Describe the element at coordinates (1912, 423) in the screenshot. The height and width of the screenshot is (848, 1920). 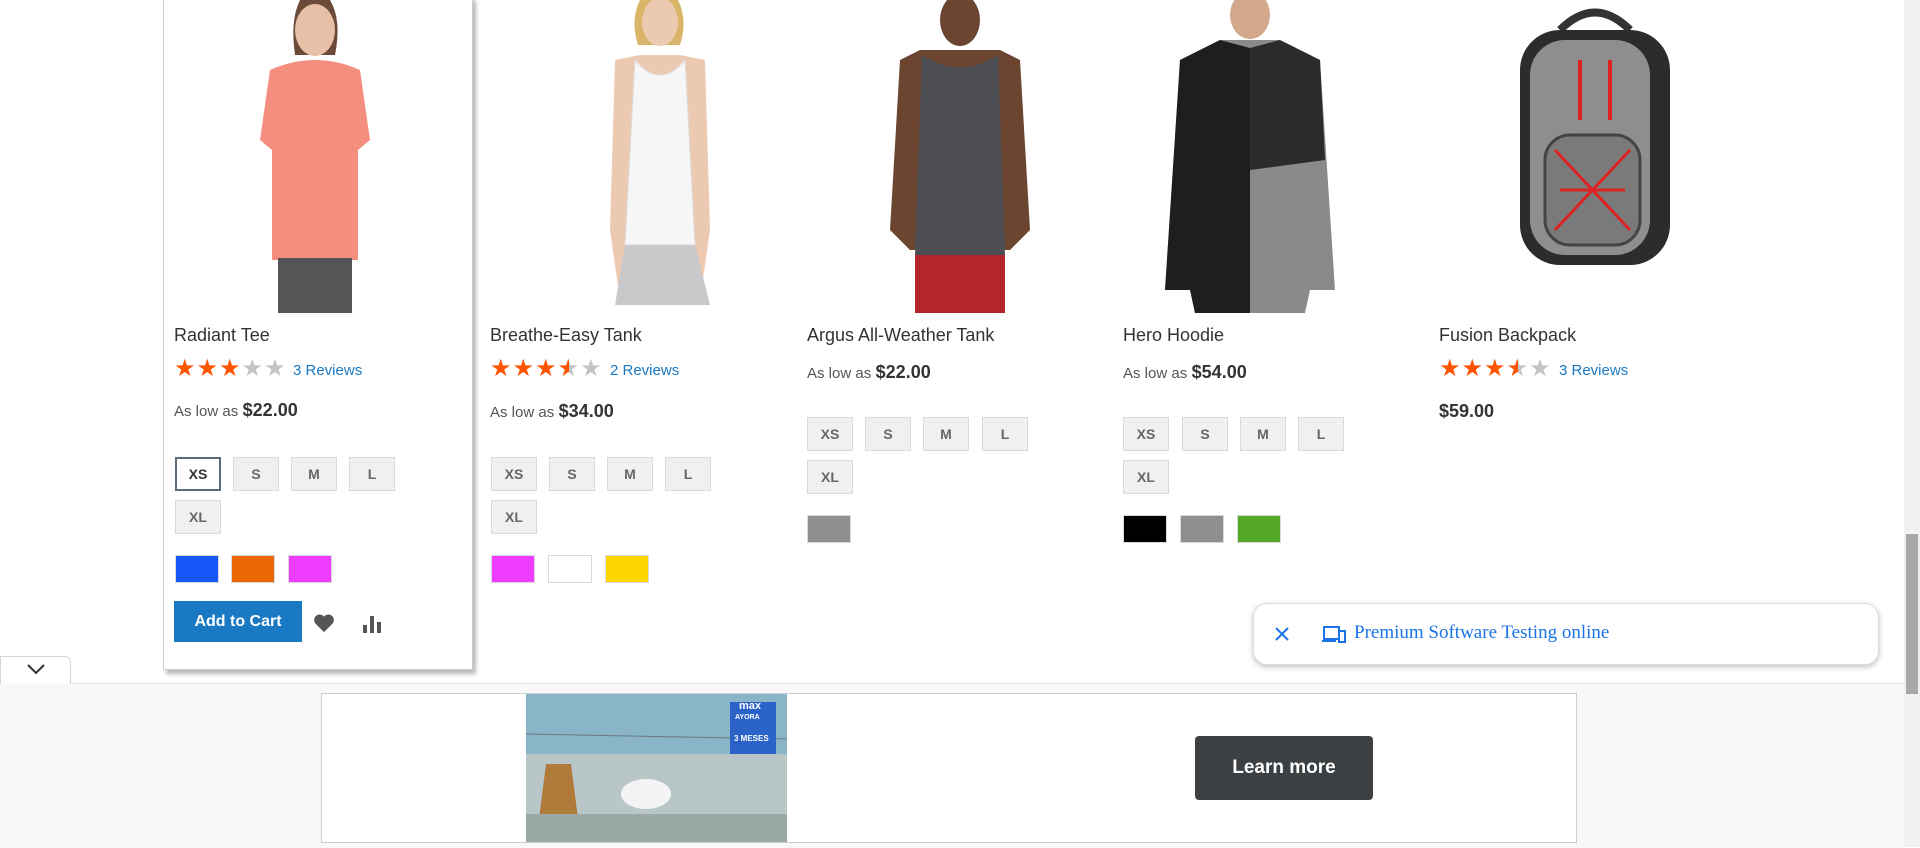
I see `scrollbar-track` at that location.